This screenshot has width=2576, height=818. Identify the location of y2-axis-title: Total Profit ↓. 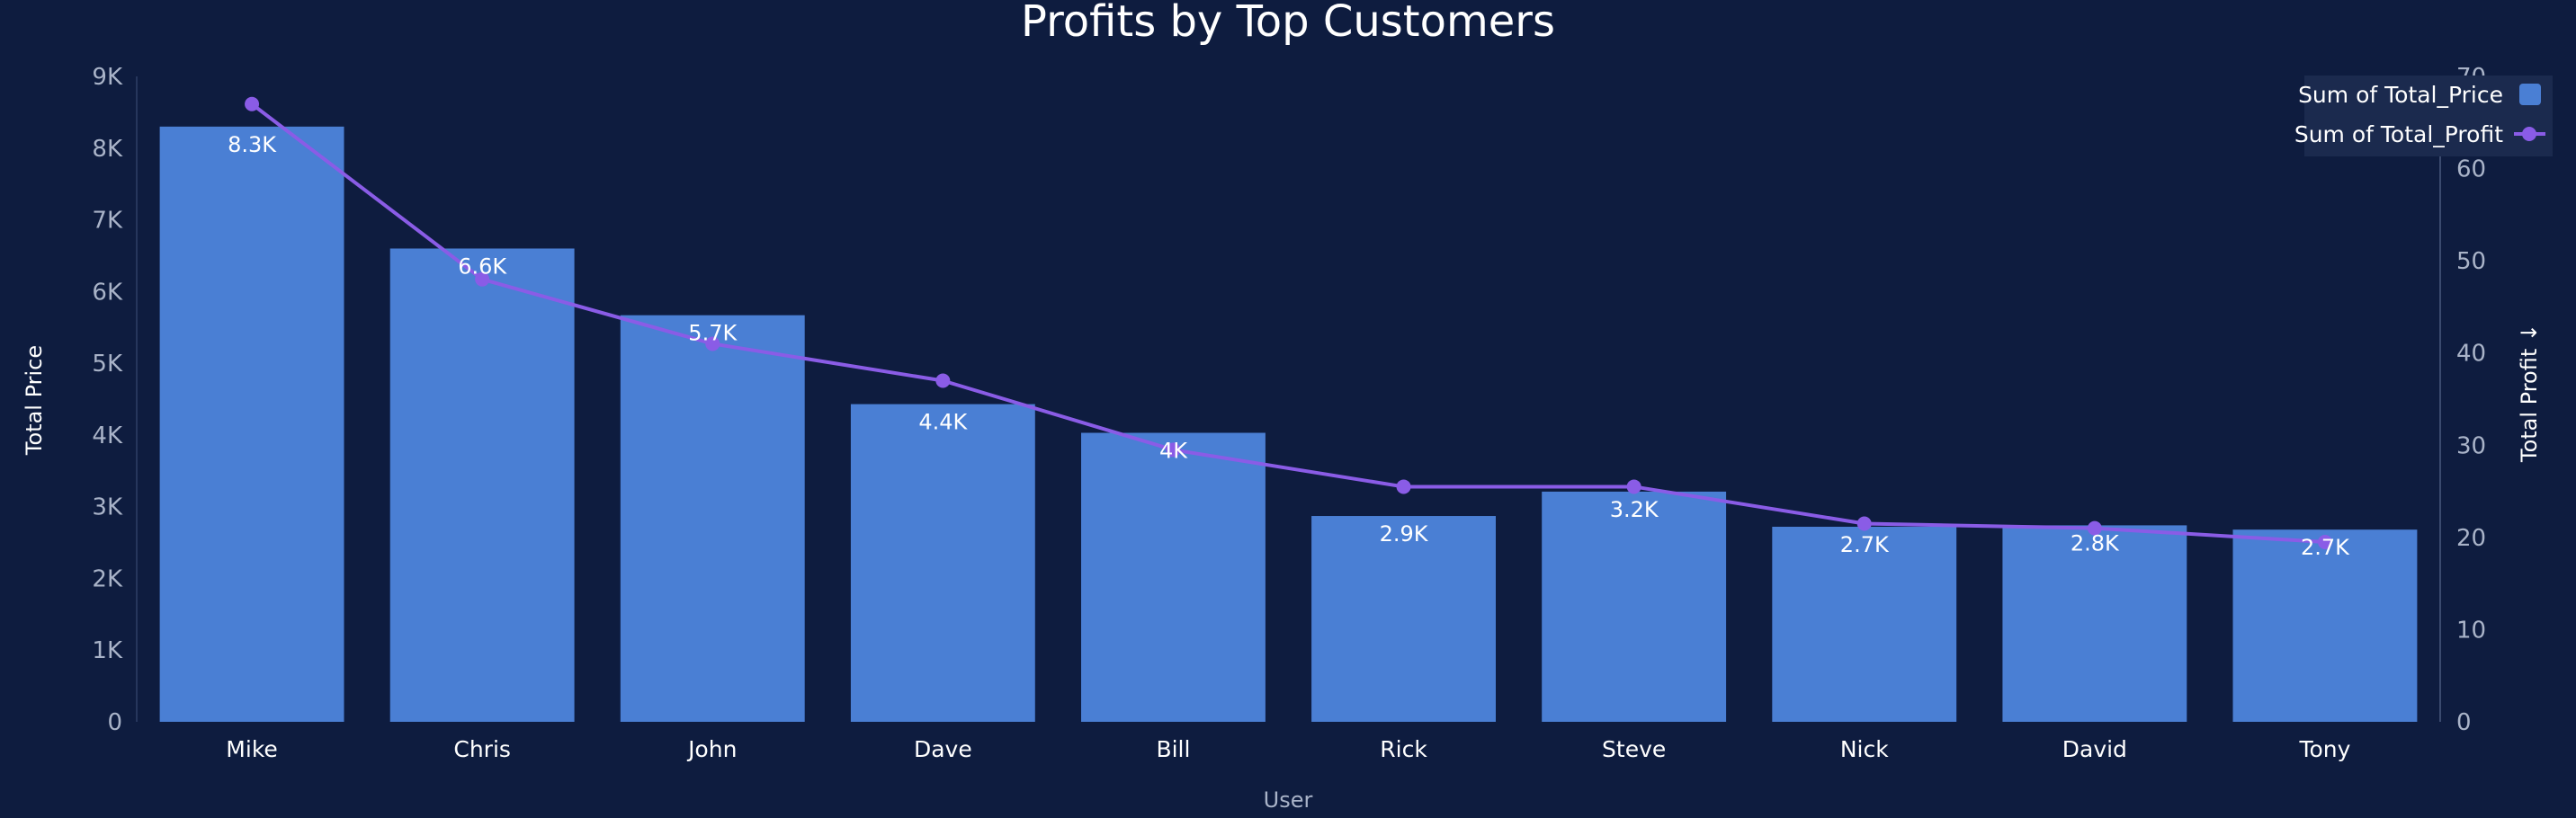
(2529, 393).